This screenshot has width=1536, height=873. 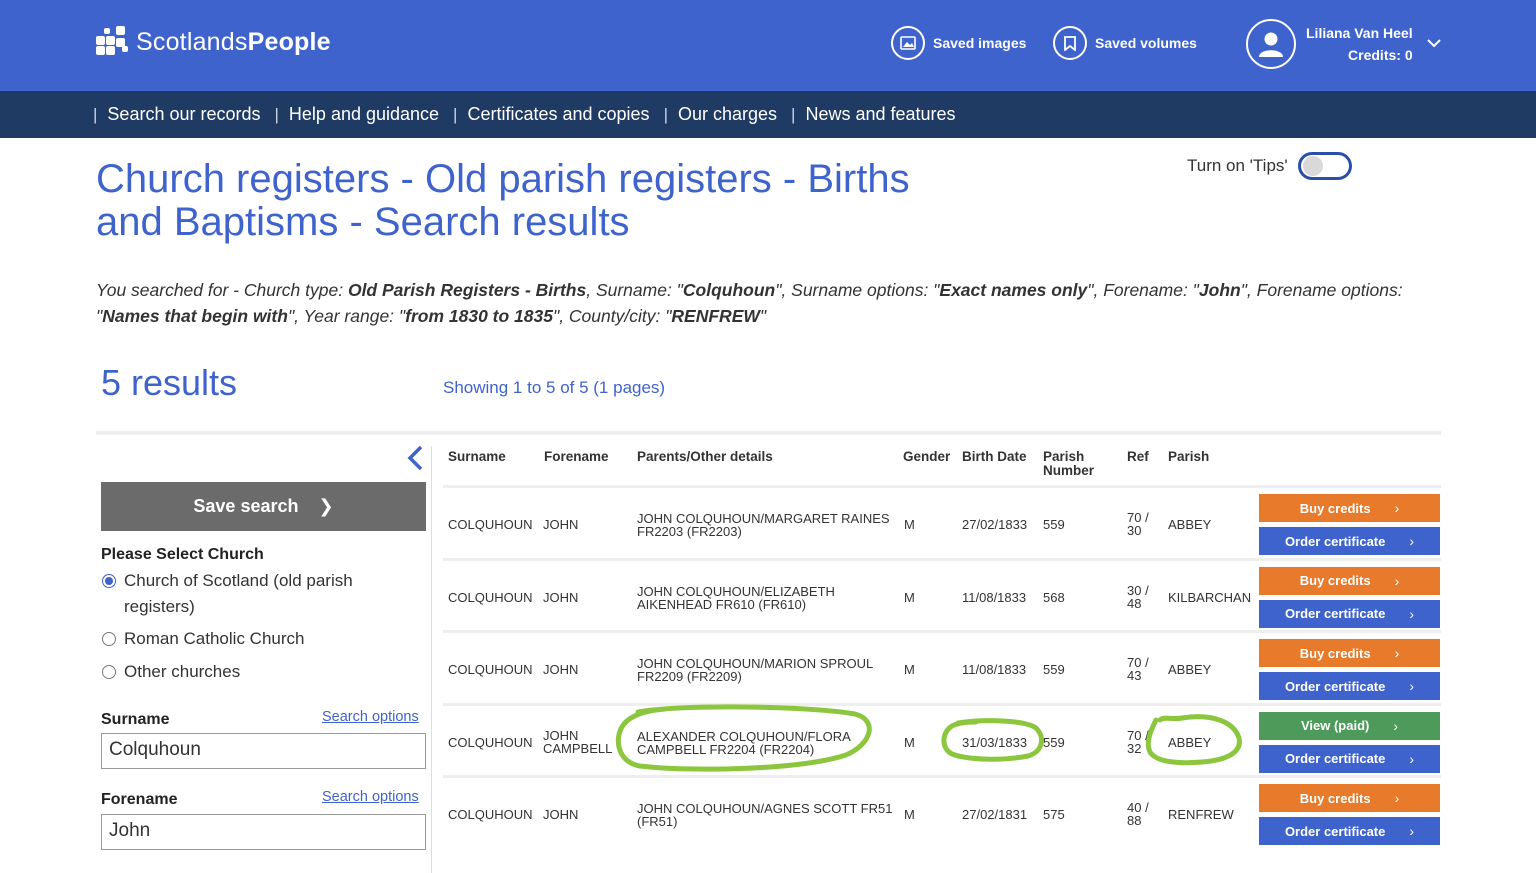 What do you see at coordinates (183, 114) in the screenshot?
I see `nav-search-our-records: Search our records` at bounding box center [183, 114].